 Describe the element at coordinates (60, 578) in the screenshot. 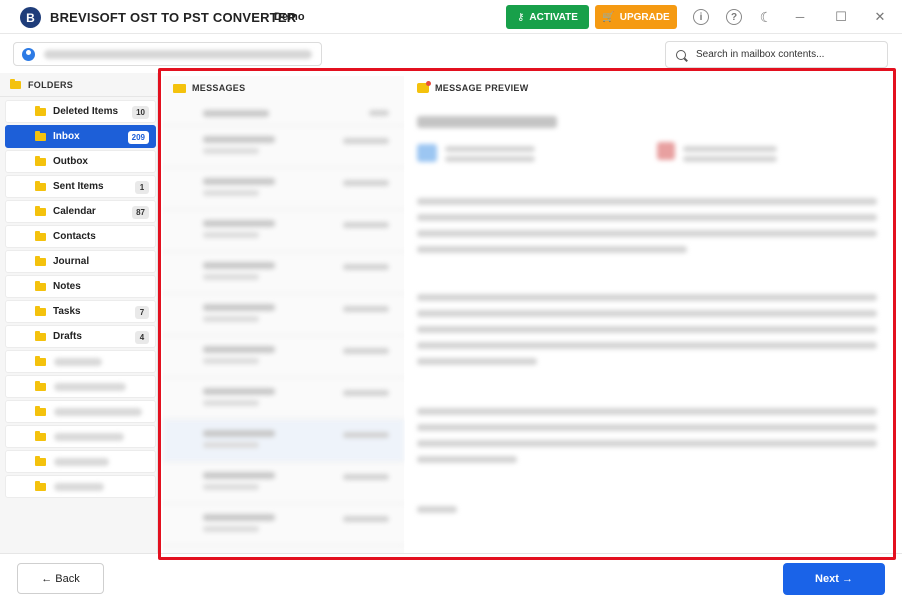

I see `back-button: ← Back` at that location.